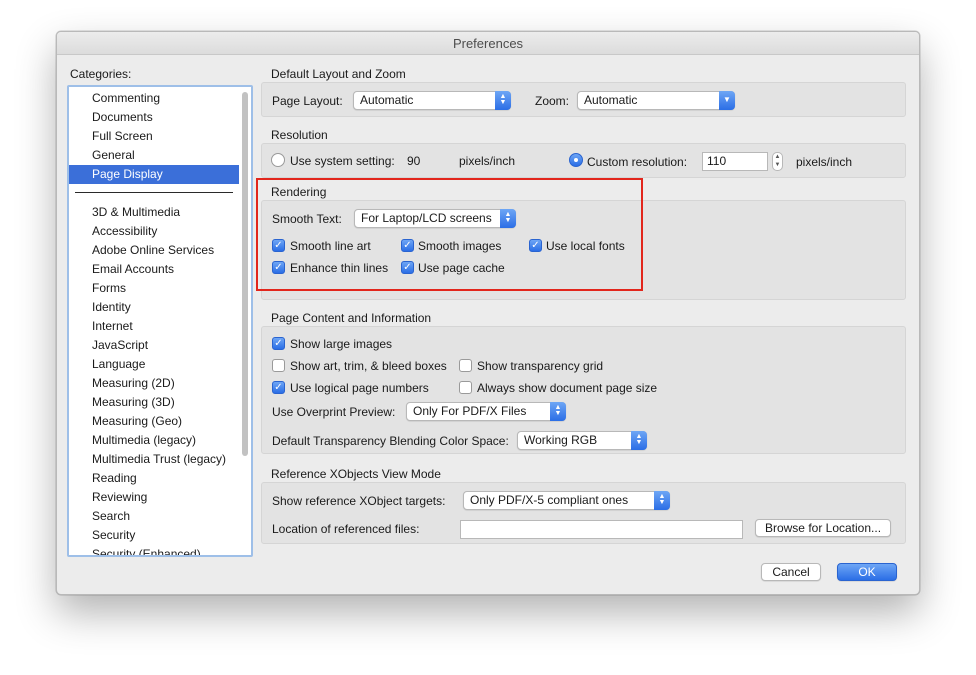 This screenshot has width=976, height=675. Describe the element at coordinates (465, 387) in the screenshot. I see `always-show-page-size-checkbox` at that location.